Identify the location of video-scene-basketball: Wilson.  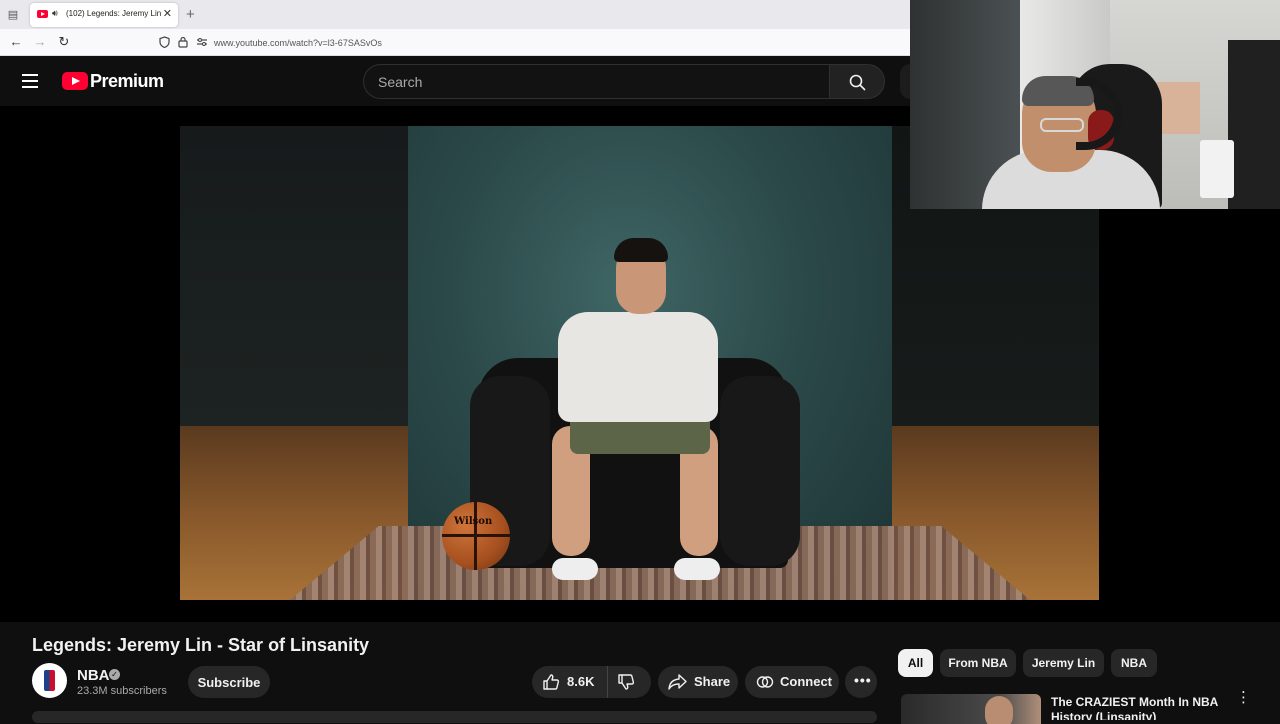
(476, 536).